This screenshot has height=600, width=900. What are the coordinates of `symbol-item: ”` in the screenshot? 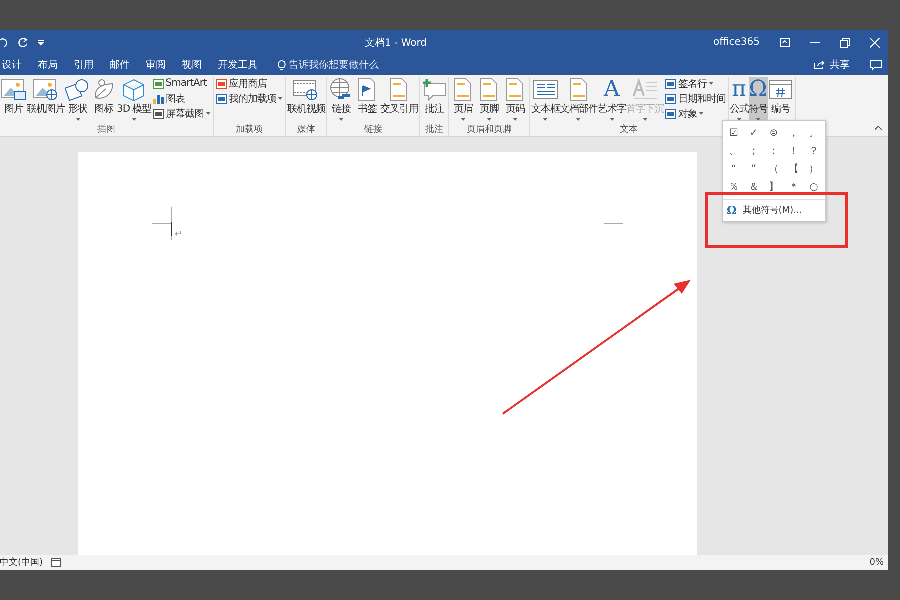 It's located at (754, 169).